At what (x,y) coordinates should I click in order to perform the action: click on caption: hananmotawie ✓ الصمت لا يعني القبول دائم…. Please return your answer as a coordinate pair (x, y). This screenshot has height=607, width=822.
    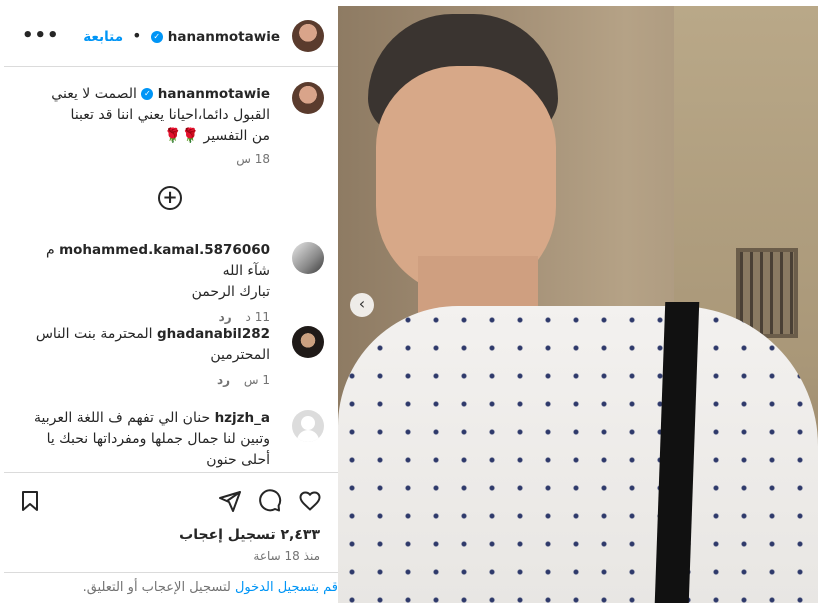
    Looking at the image, I should click on (145, 127).